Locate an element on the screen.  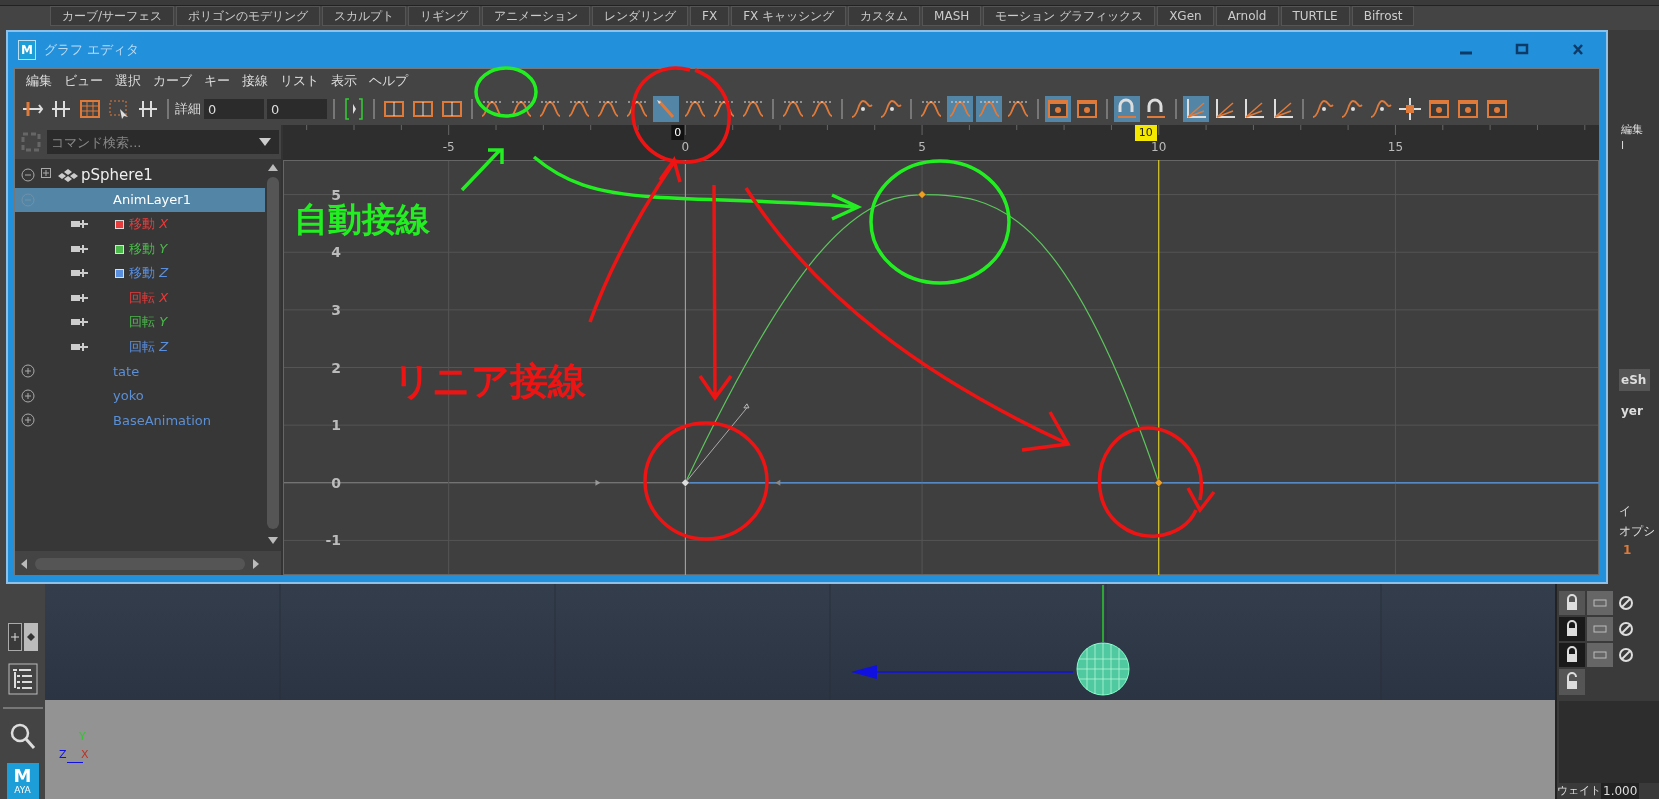
shelf-tab: カーブ/サーフェス is located at coordinates (112, 16).